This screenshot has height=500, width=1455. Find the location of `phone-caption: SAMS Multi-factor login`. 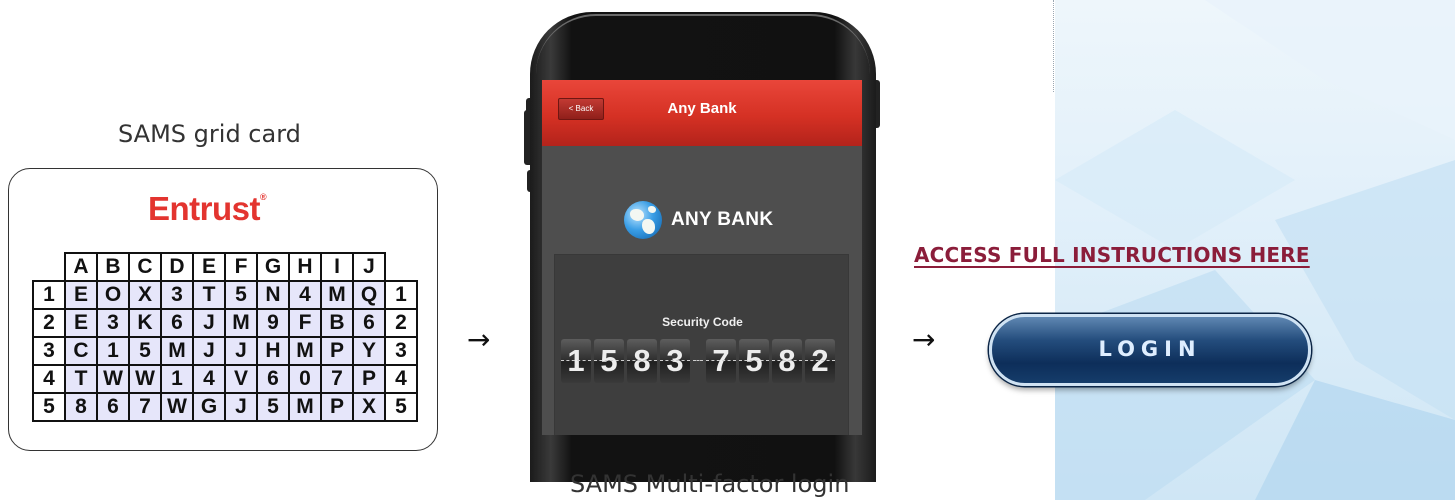

phone-caption: SAMS Multi-factor login is located at coordinates (710, 484).